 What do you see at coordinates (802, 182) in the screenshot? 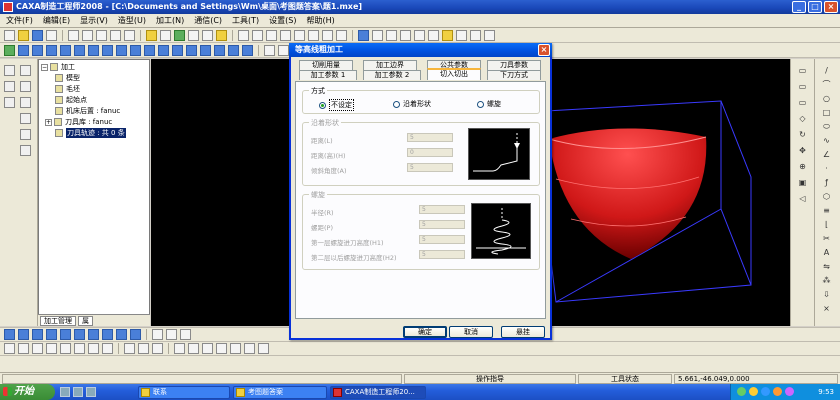
I see `view-fit-icon: ▣` at bounding box center [802, 182].